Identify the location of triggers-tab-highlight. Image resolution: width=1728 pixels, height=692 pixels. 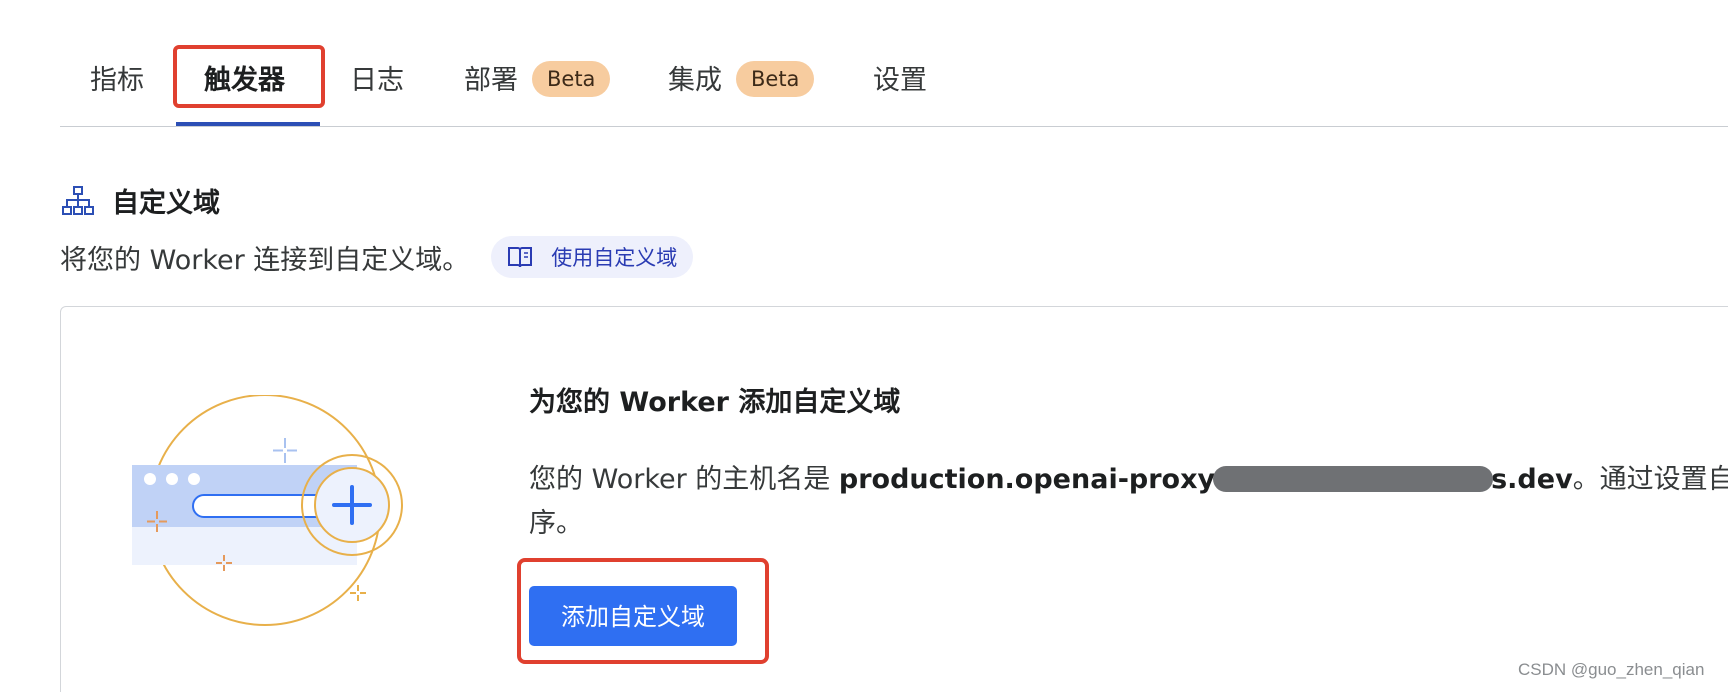
(249, 76).